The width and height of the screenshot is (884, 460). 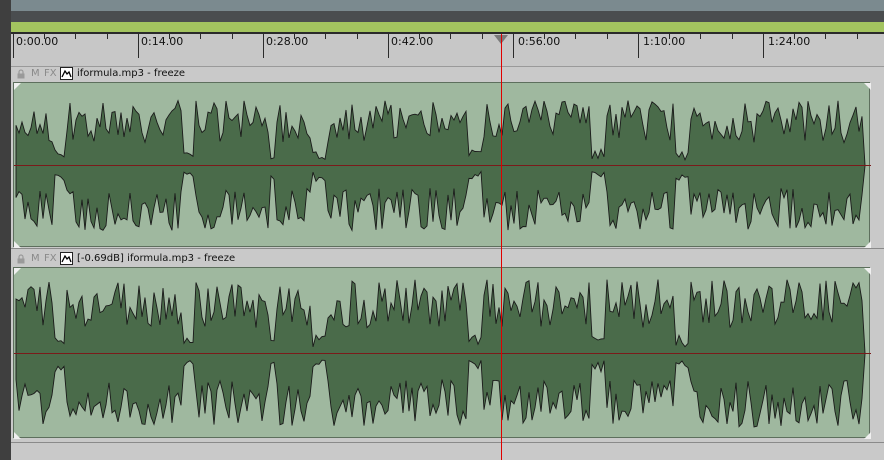 What do you see at coordinates (162, 41) in the screenshot?
I see `ruler-tick-label: 0:14.00` at bounding box center [162, 41].